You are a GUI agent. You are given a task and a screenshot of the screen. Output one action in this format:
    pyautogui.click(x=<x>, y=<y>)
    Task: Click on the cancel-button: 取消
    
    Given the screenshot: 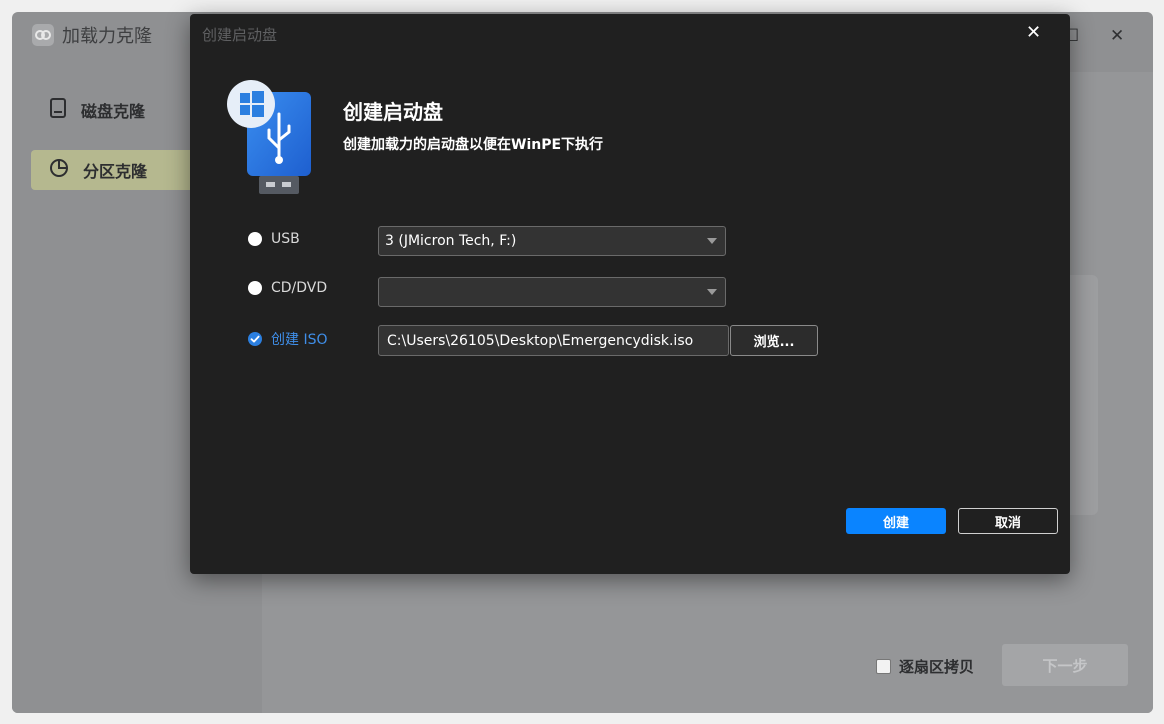 What is the action you would take?
    pyautogui.click(x=1008, y=521)
    